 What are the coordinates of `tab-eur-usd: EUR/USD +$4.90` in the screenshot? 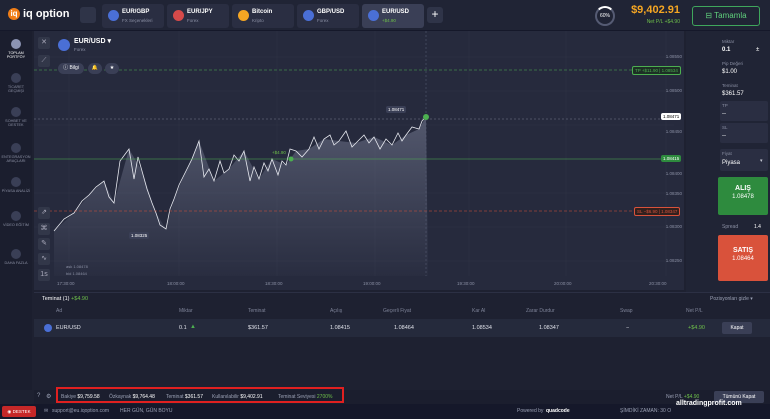 It's located at (393, 16).